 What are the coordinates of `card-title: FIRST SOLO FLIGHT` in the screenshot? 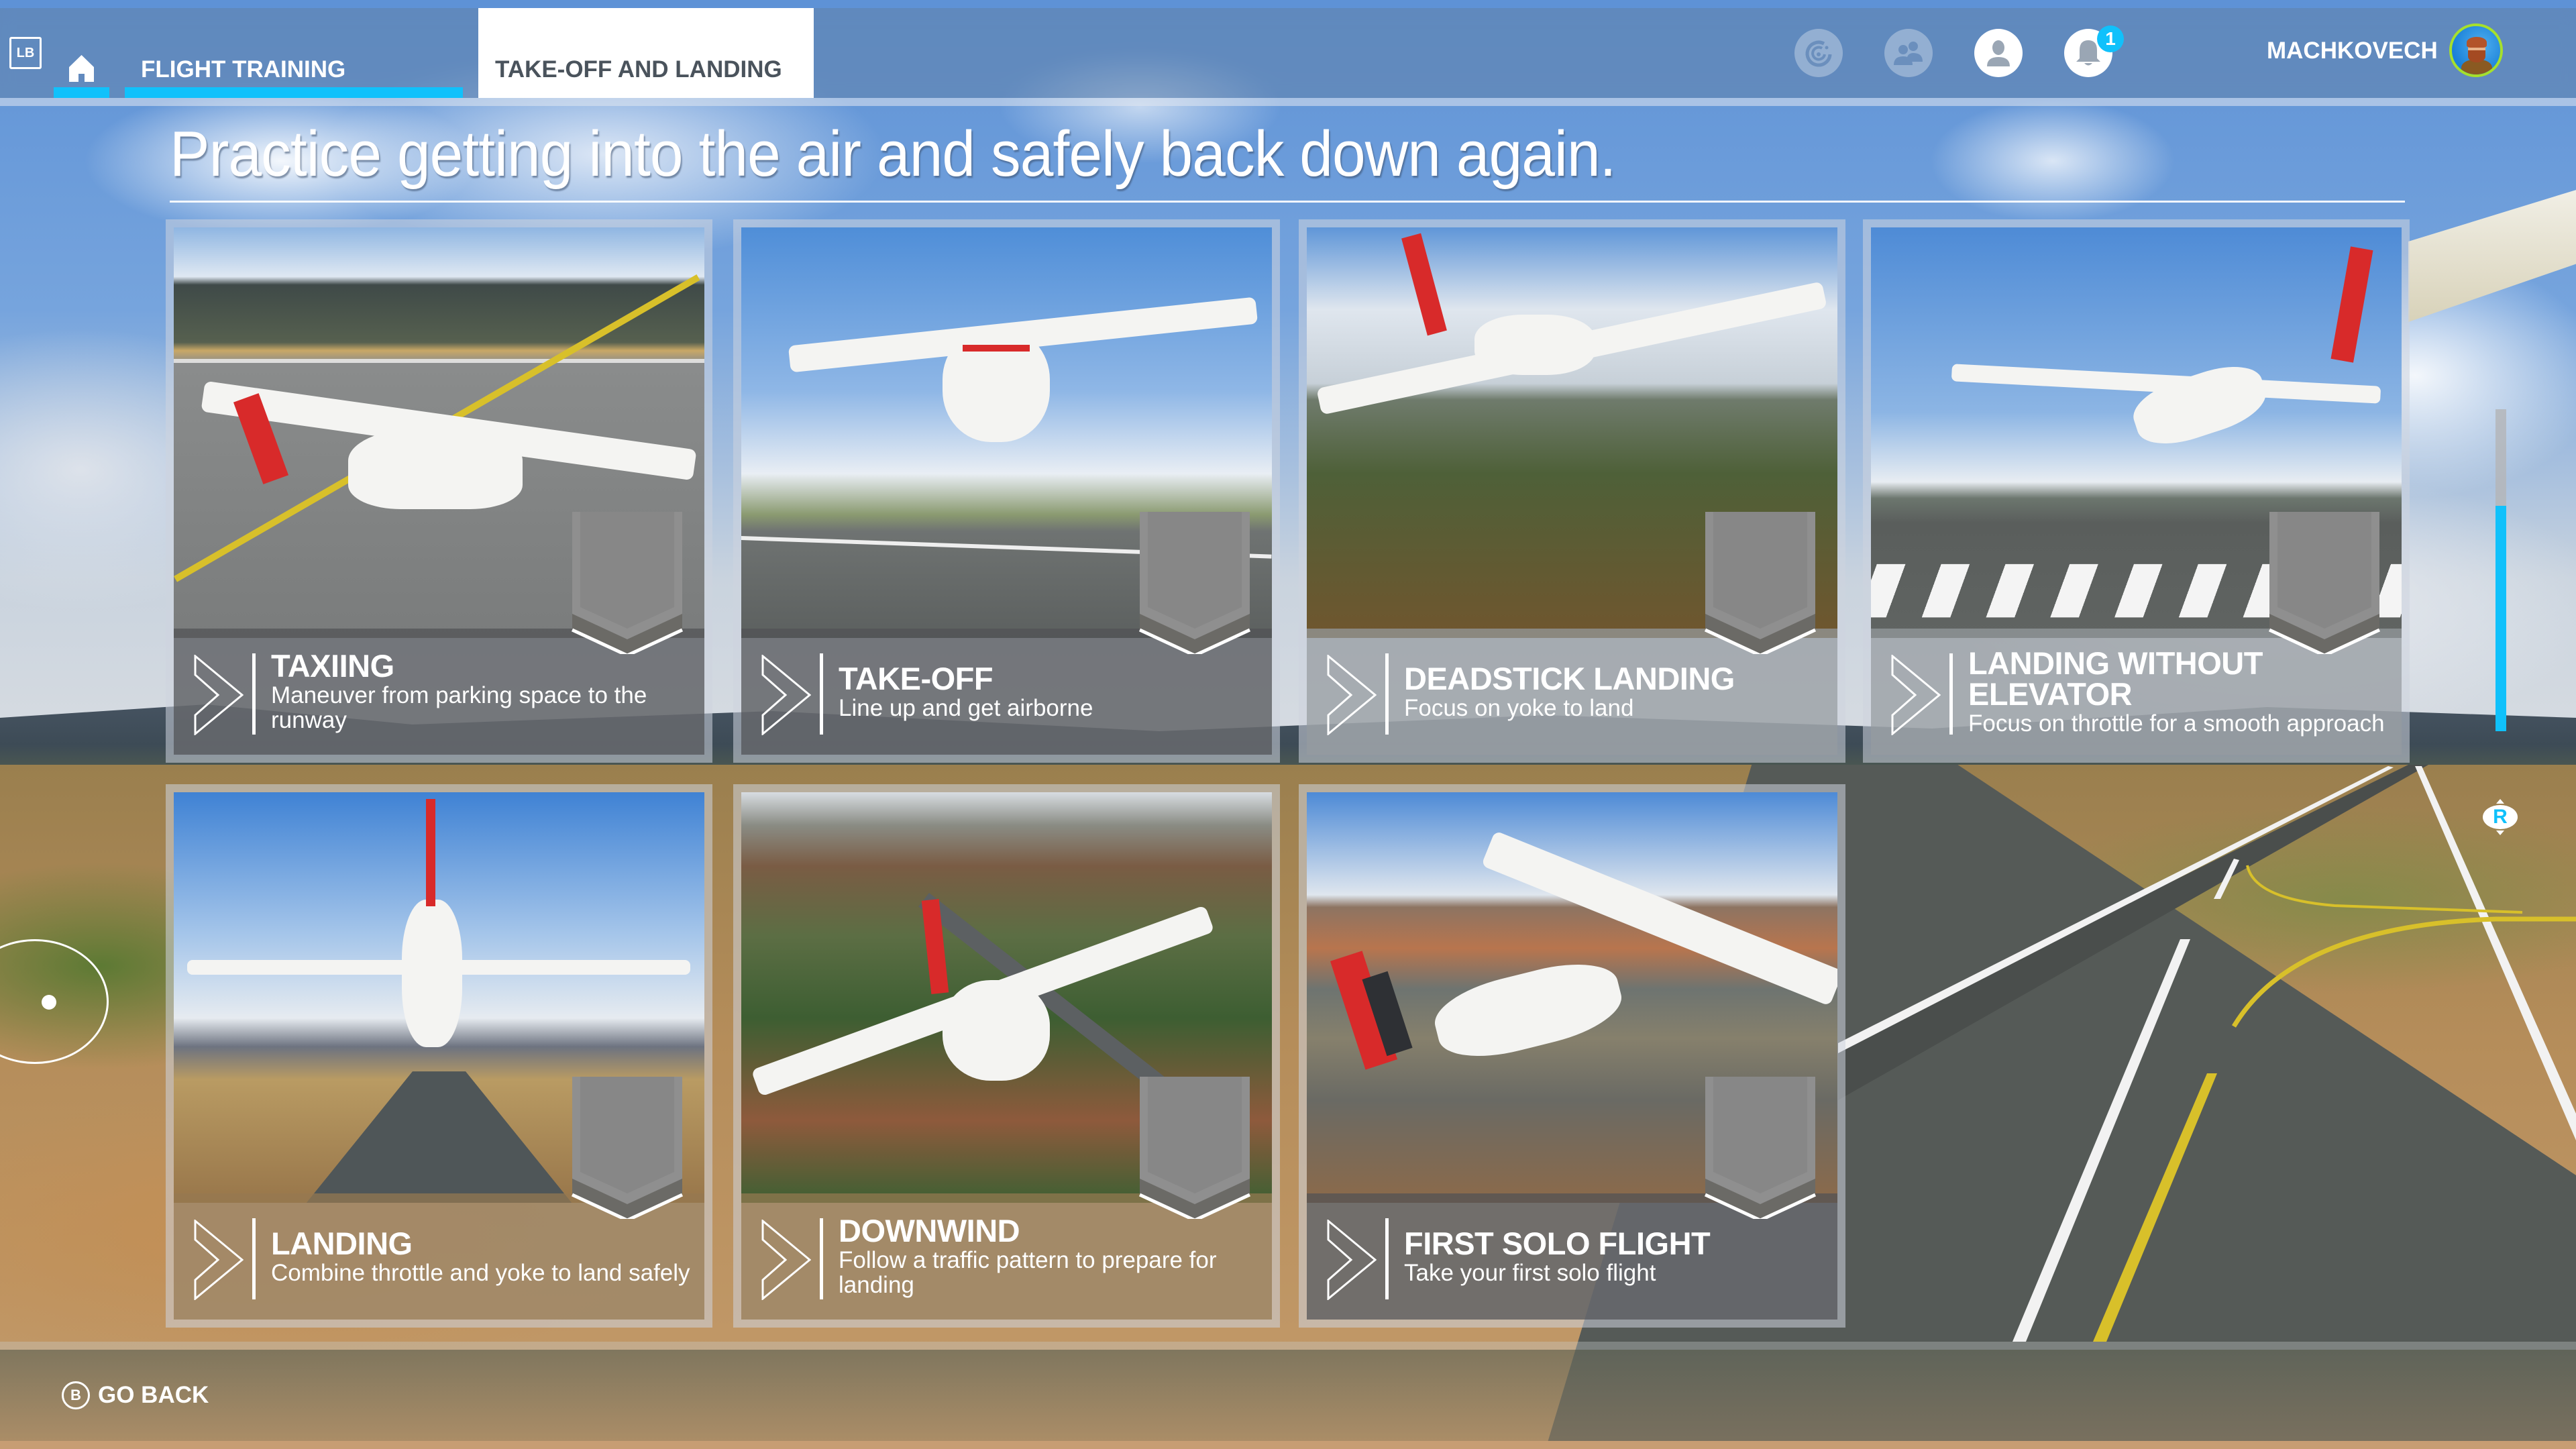 It's located at (1557, 1243).